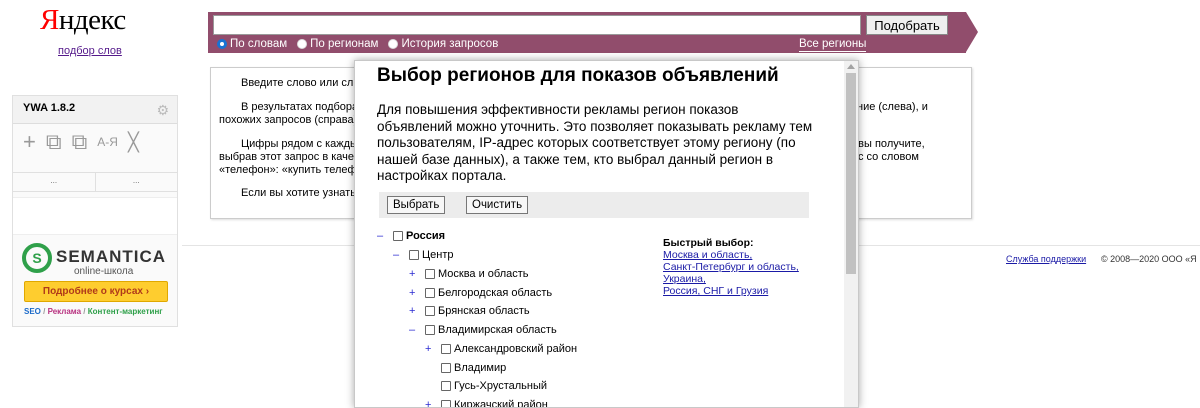 The height and width of the screenshot is (408, 1200). What do you see at coordinates (291, 170) in the screenshot?
I see `info-text-3c: «телефон»: «купить телефо` at bounding box center [291, 170].